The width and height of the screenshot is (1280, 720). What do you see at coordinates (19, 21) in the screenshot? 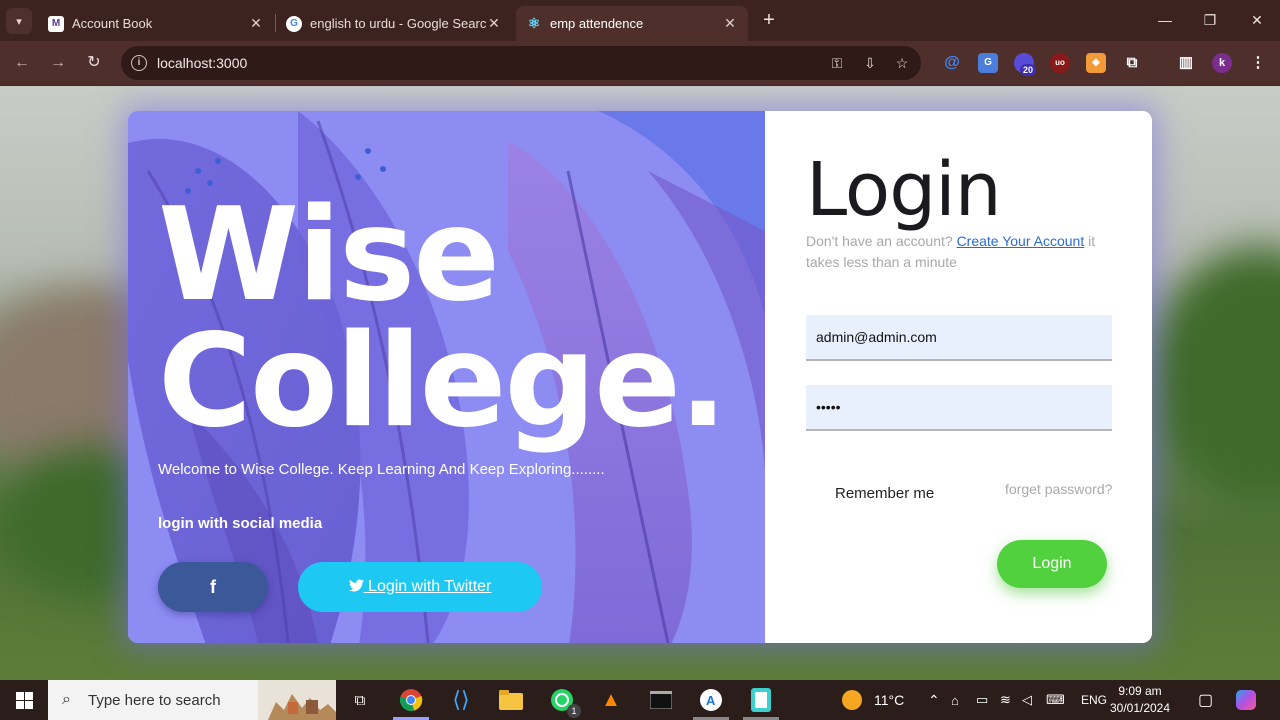
I see `tab-search-button: ▾` at bounding box center [19, 21].